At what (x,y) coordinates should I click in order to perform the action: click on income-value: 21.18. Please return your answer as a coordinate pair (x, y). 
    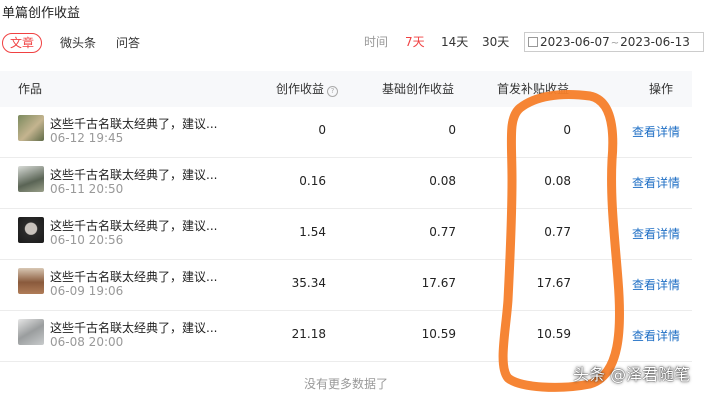
    Looking at the image, I should click on (308, 334).